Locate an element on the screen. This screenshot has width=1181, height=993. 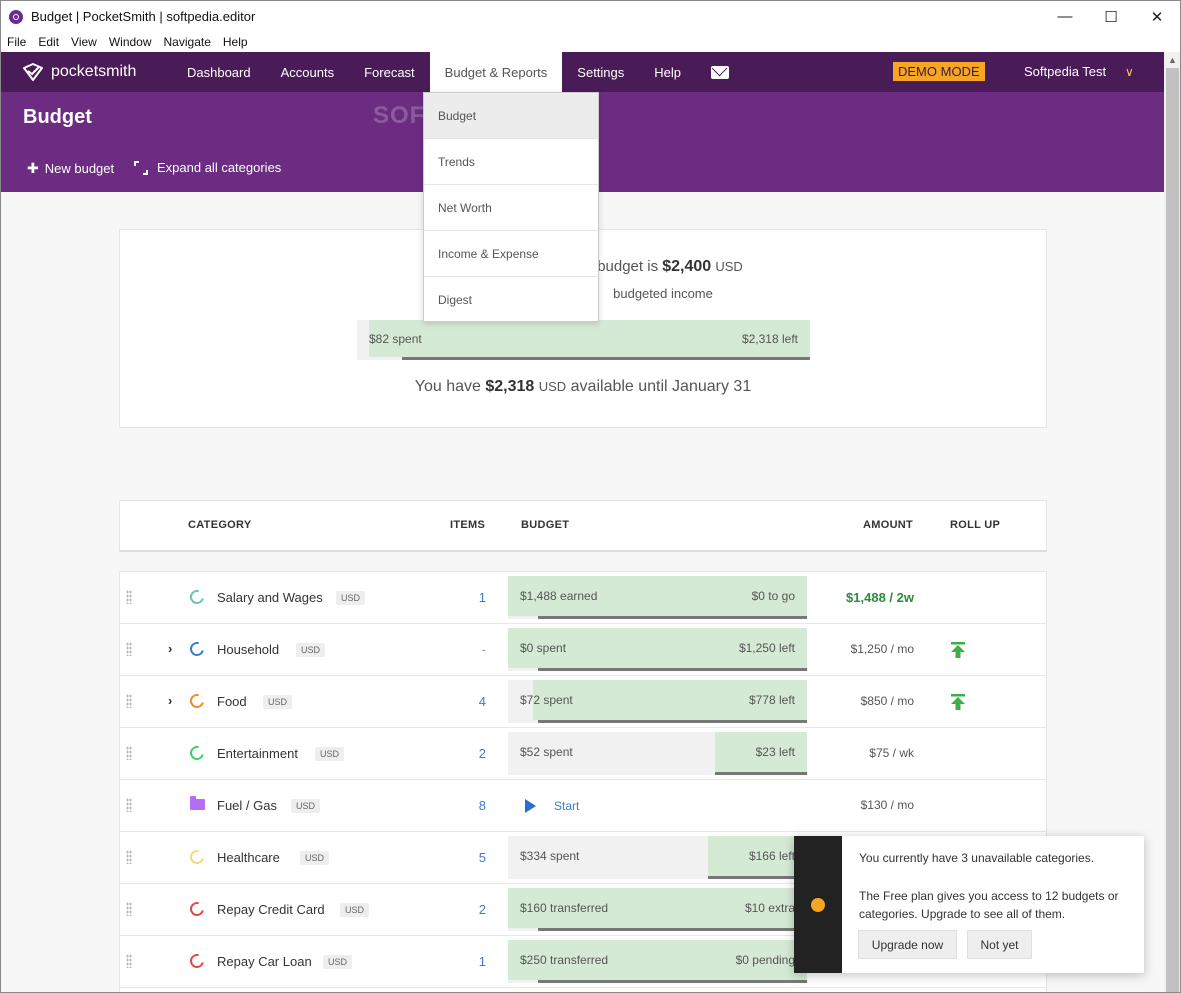
close-button: ✕ is located at coordinates (1157, 16).